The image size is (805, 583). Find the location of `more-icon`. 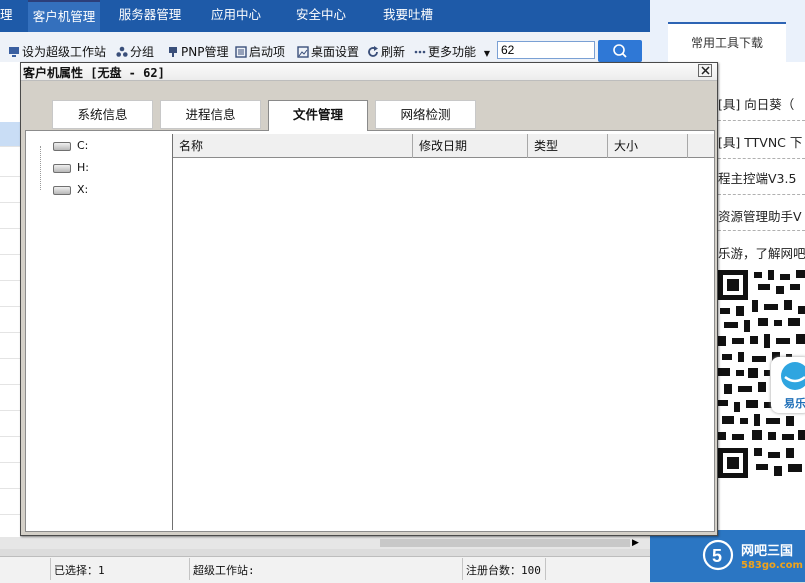

more-icon is located at coordinates (420, 52).